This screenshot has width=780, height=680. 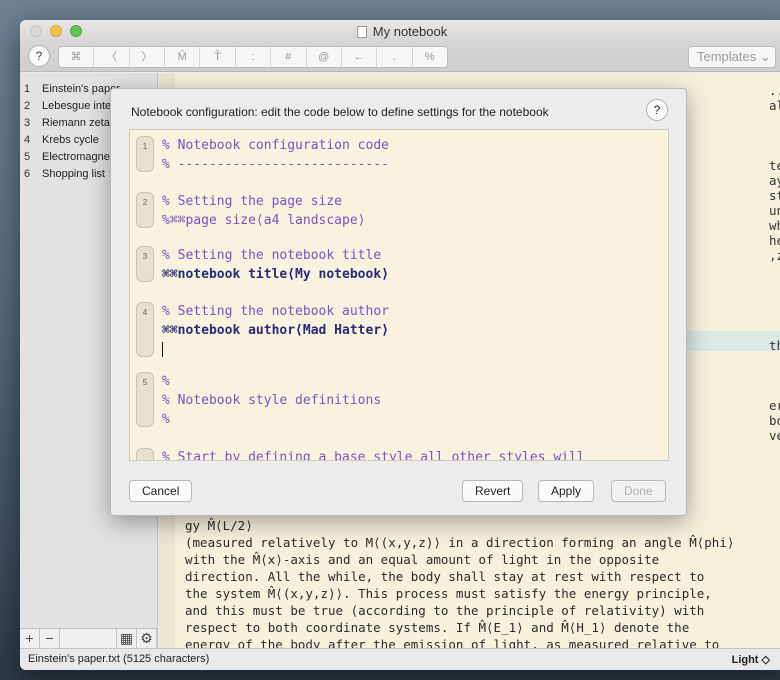 I want to click on code-block-number, so click(x=145, y=454).